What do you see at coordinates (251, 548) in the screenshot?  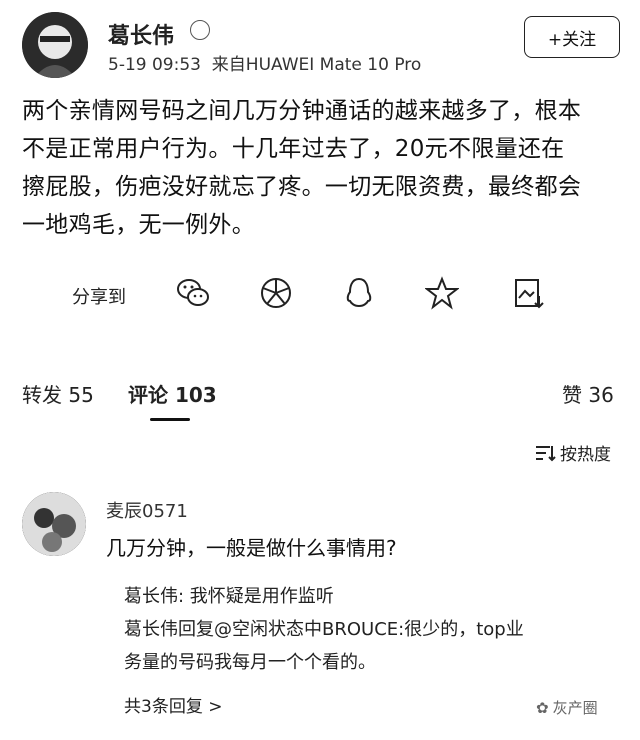 I see `comment-text: 几万分钟，一般是做什么事情用?` at bounding box center [251, 548].